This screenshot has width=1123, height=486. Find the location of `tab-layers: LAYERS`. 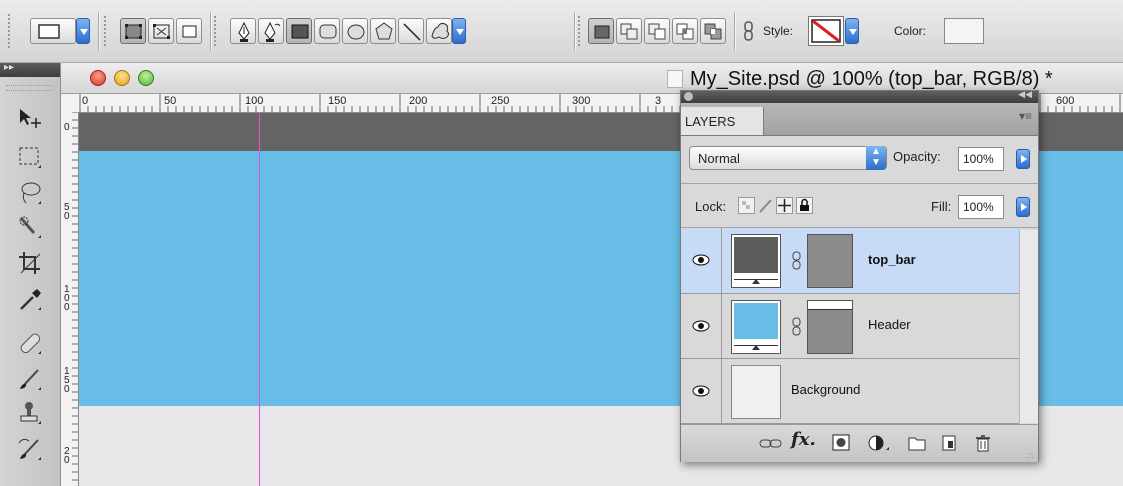

tab-layers: LAYERS is located at coordinates (722, 121).